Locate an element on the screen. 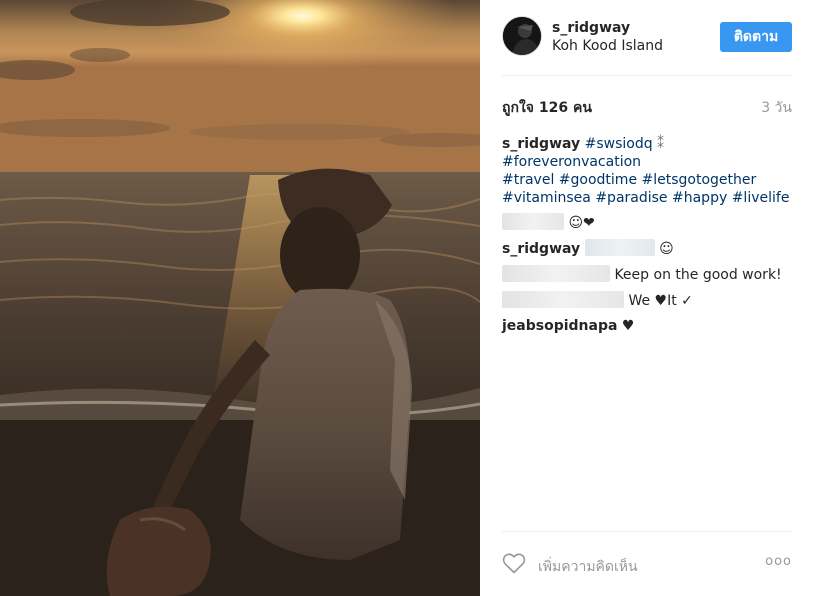  comment-text: ☺ is located at coordinates (666, 249).